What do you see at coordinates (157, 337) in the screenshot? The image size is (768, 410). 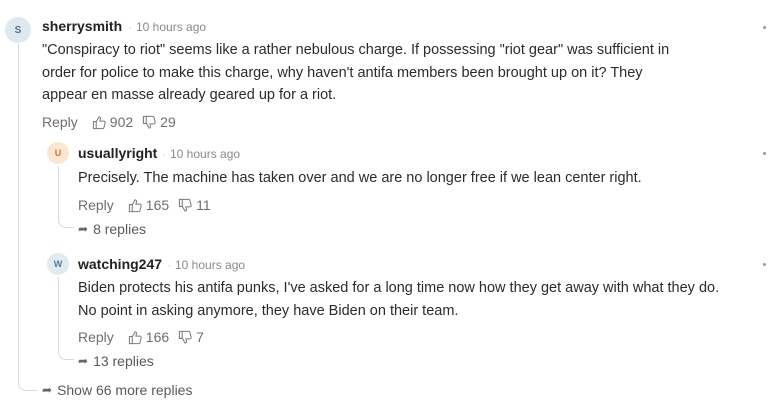 I see `like-count: 166` at bounding box center [157, 337].